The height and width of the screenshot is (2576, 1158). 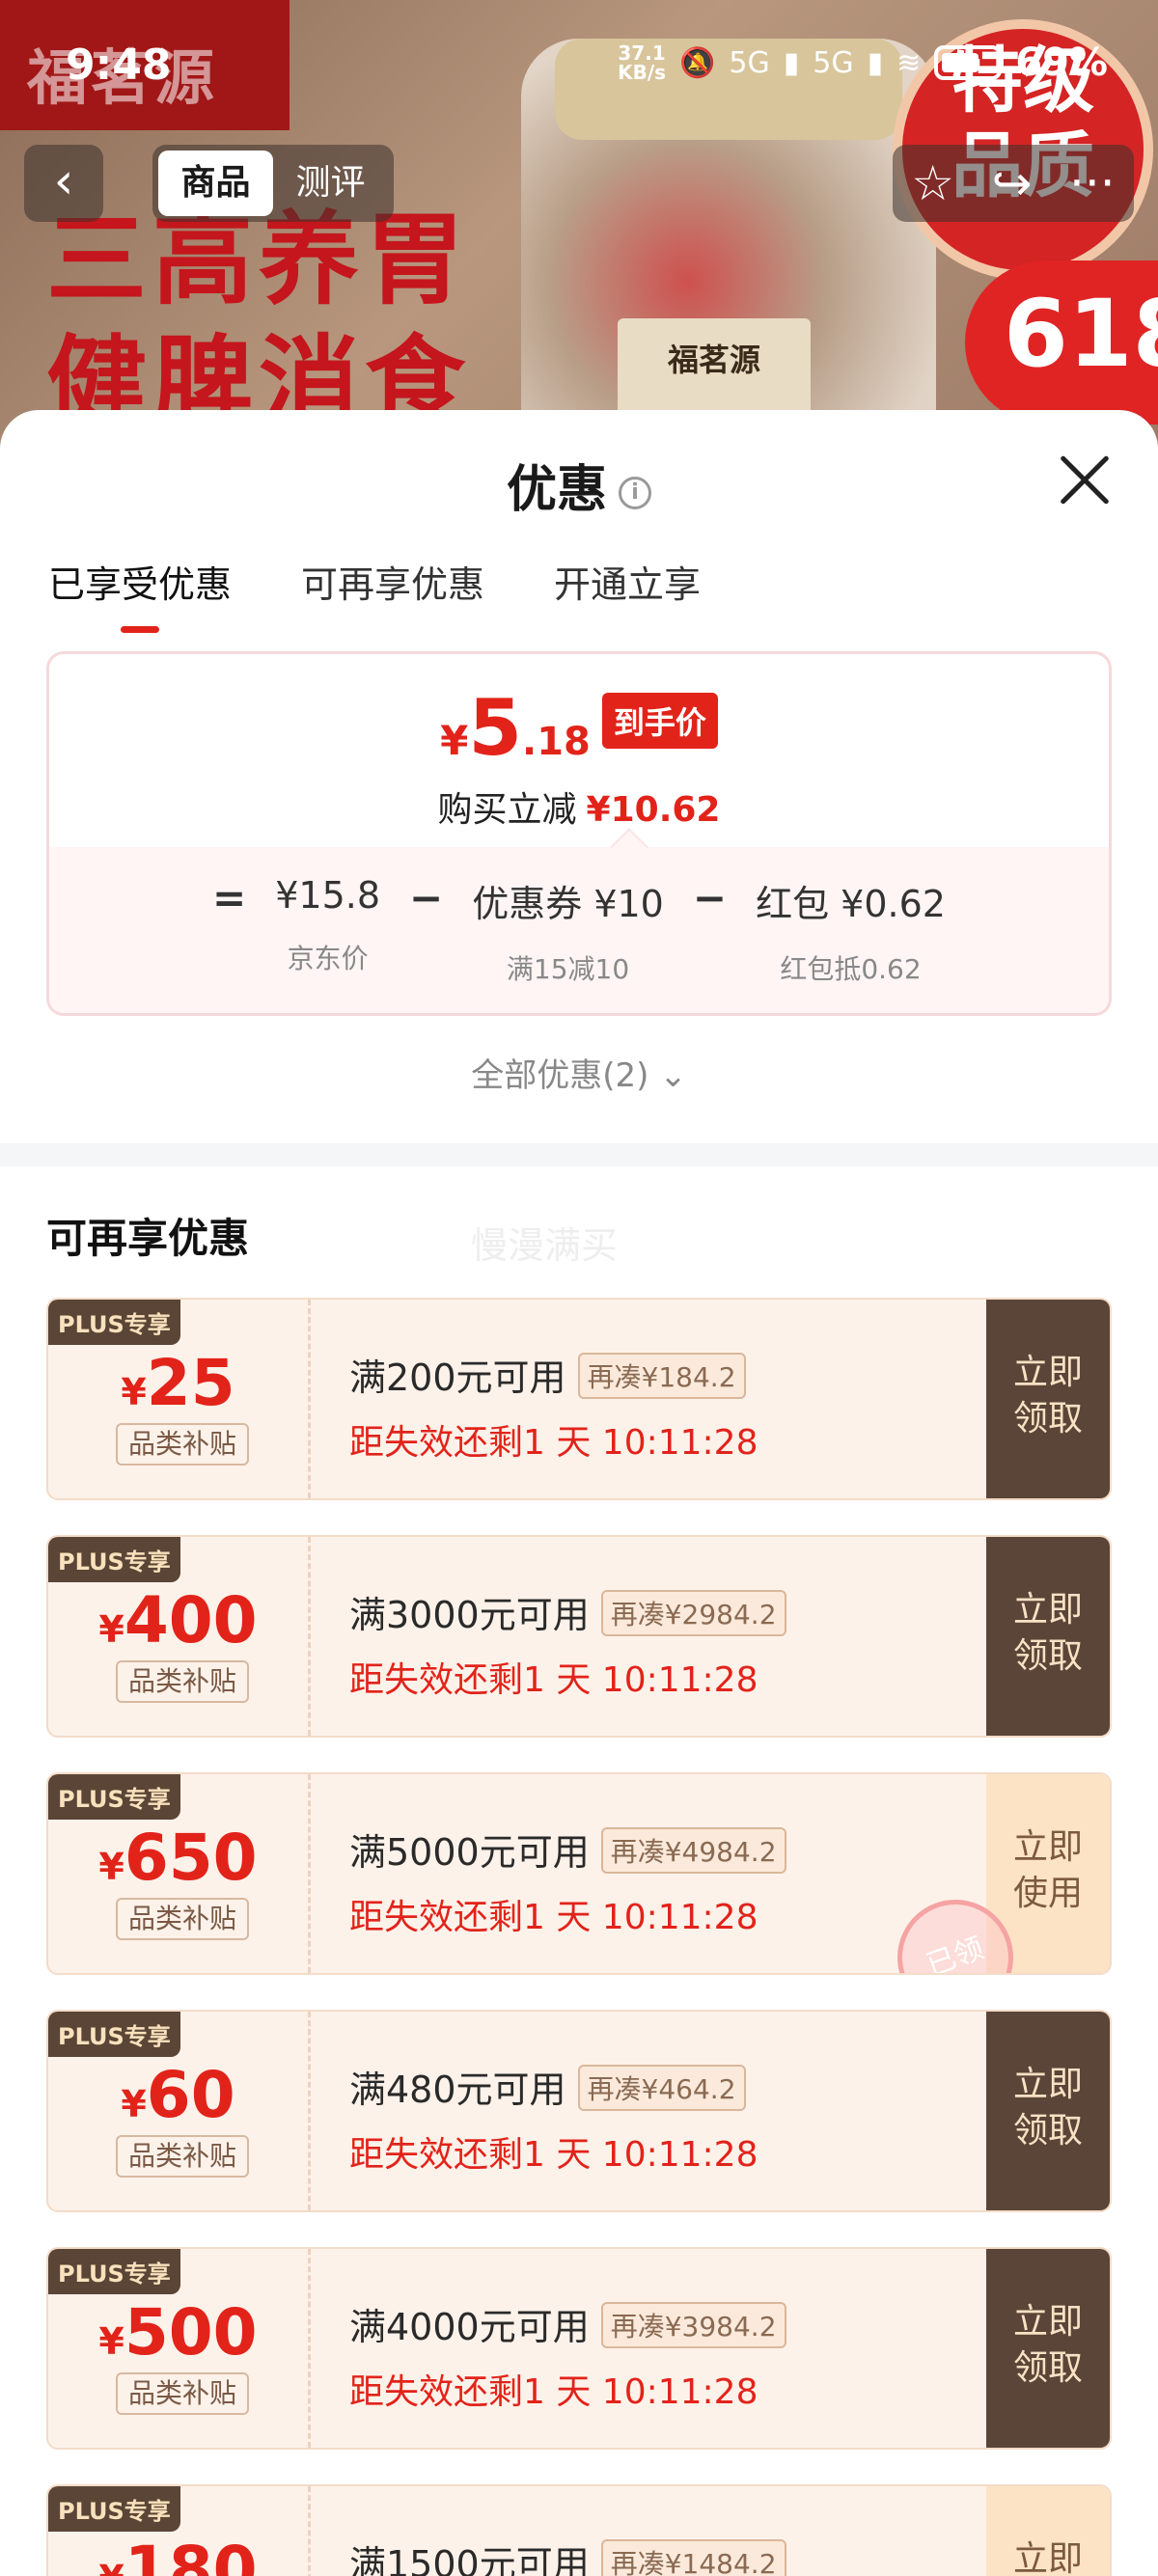 What do you see at coordinates (191, 1858) in the screenshot?
I see `coupon-value: 650` at bounding box center [191, 1858].